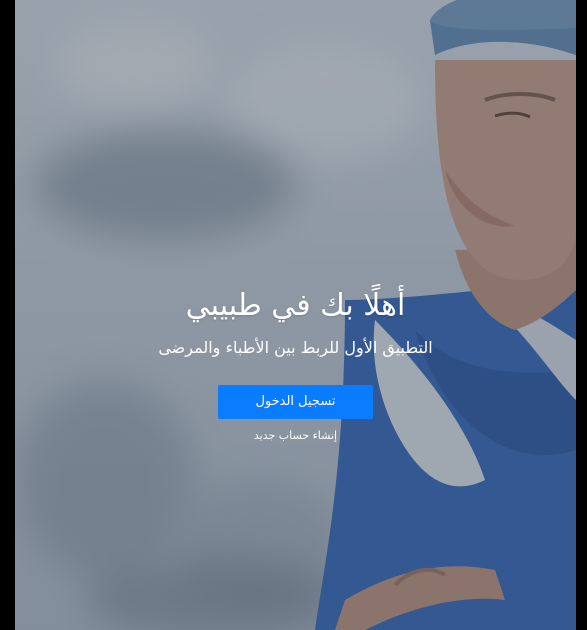  I want to click on welcome-subtitle: التطبيق الأول للربط بين الأطباء والمرضى, so click(295, 347).